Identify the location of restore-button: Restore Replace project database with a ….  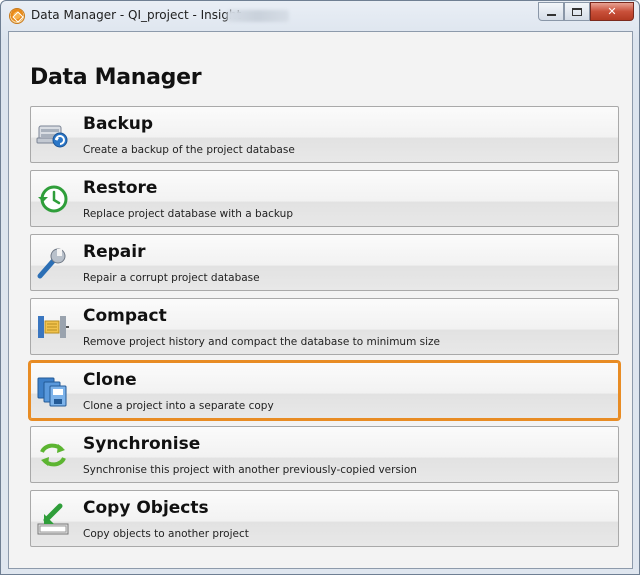
(324, 198).